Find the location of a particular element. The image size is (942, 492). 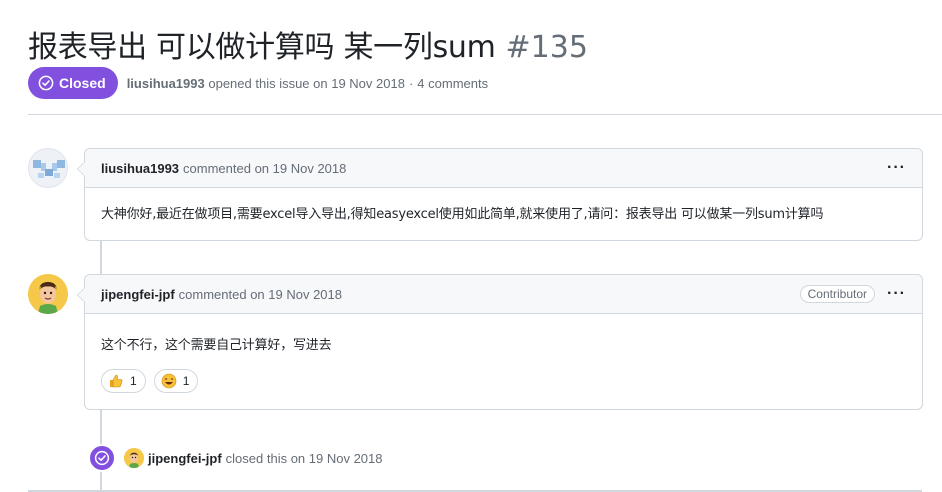

event-text: closed this on 19 Nov 2018 is located at coordinates (304, 458).